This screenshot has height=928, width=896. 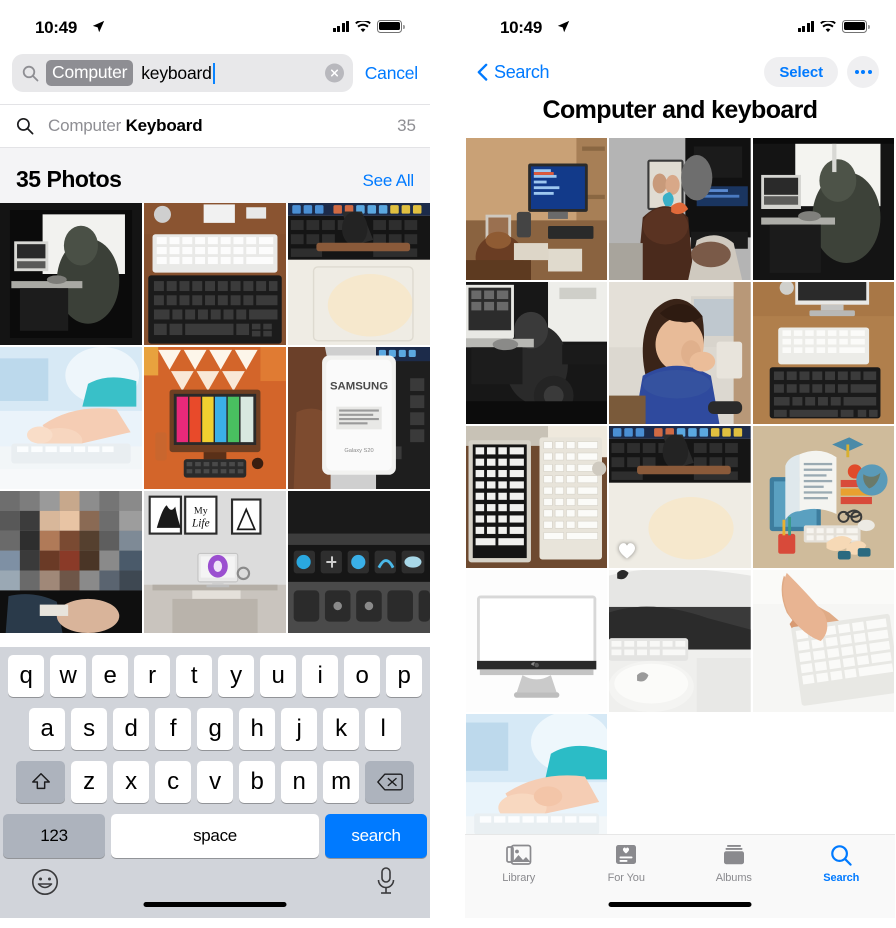 What do you see at coordinates (257, 782) in the screenshot?
I see `key-b: b` at bounding box center [257, 782].